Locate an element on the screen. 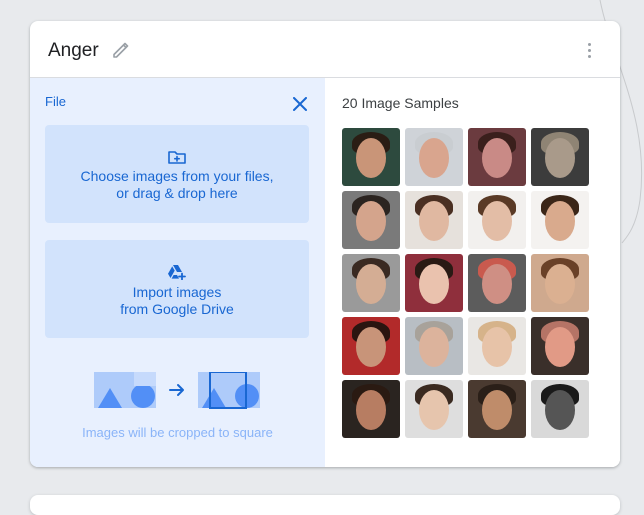 The image size is (644, 515). next-class-card is located at coordinates (325, 505).